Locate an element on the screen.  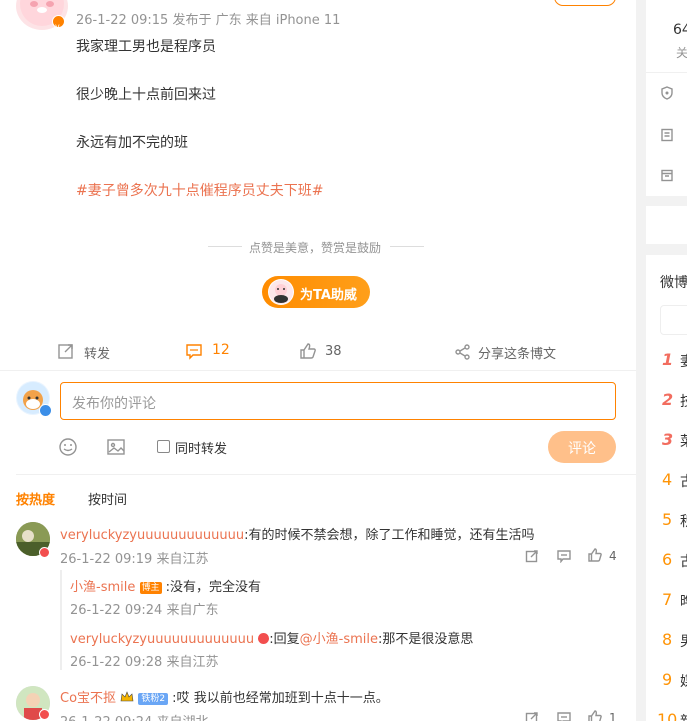
reward-button-label: 为TA助威 is located at coordinates (328, 295).